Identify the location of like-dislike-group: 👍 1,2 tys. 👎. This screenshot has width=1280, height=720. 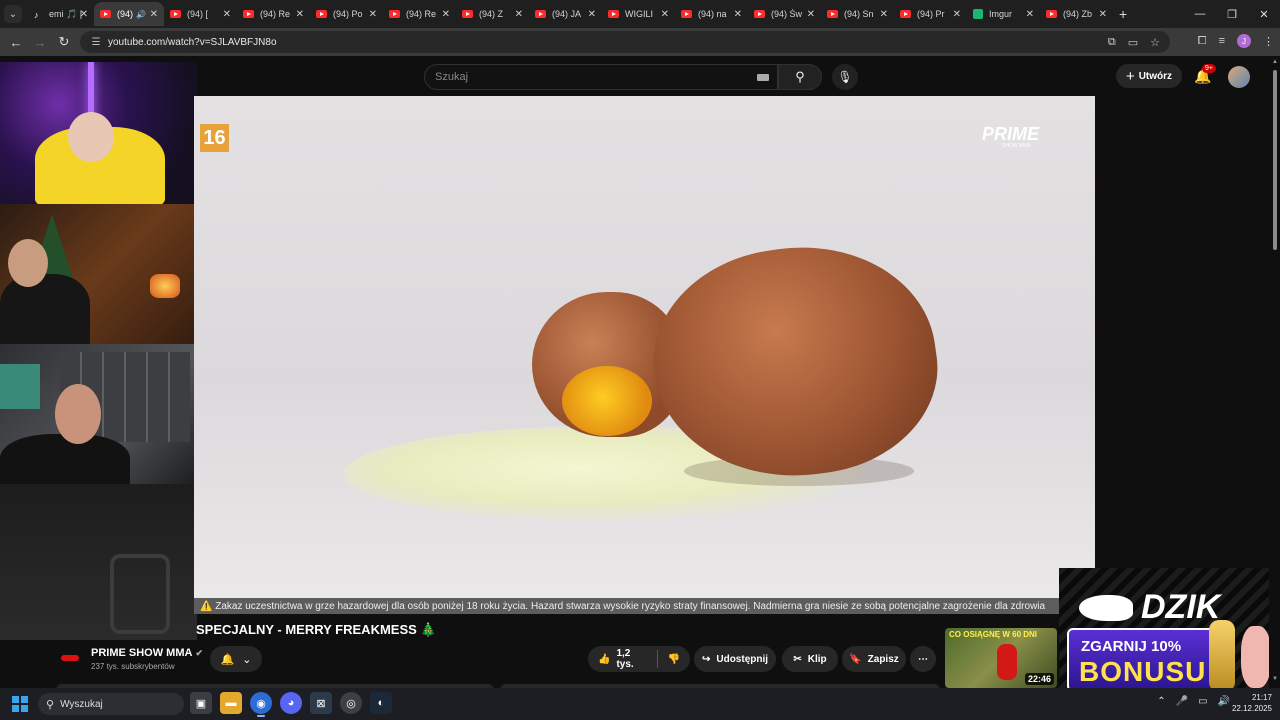
(639, 659).